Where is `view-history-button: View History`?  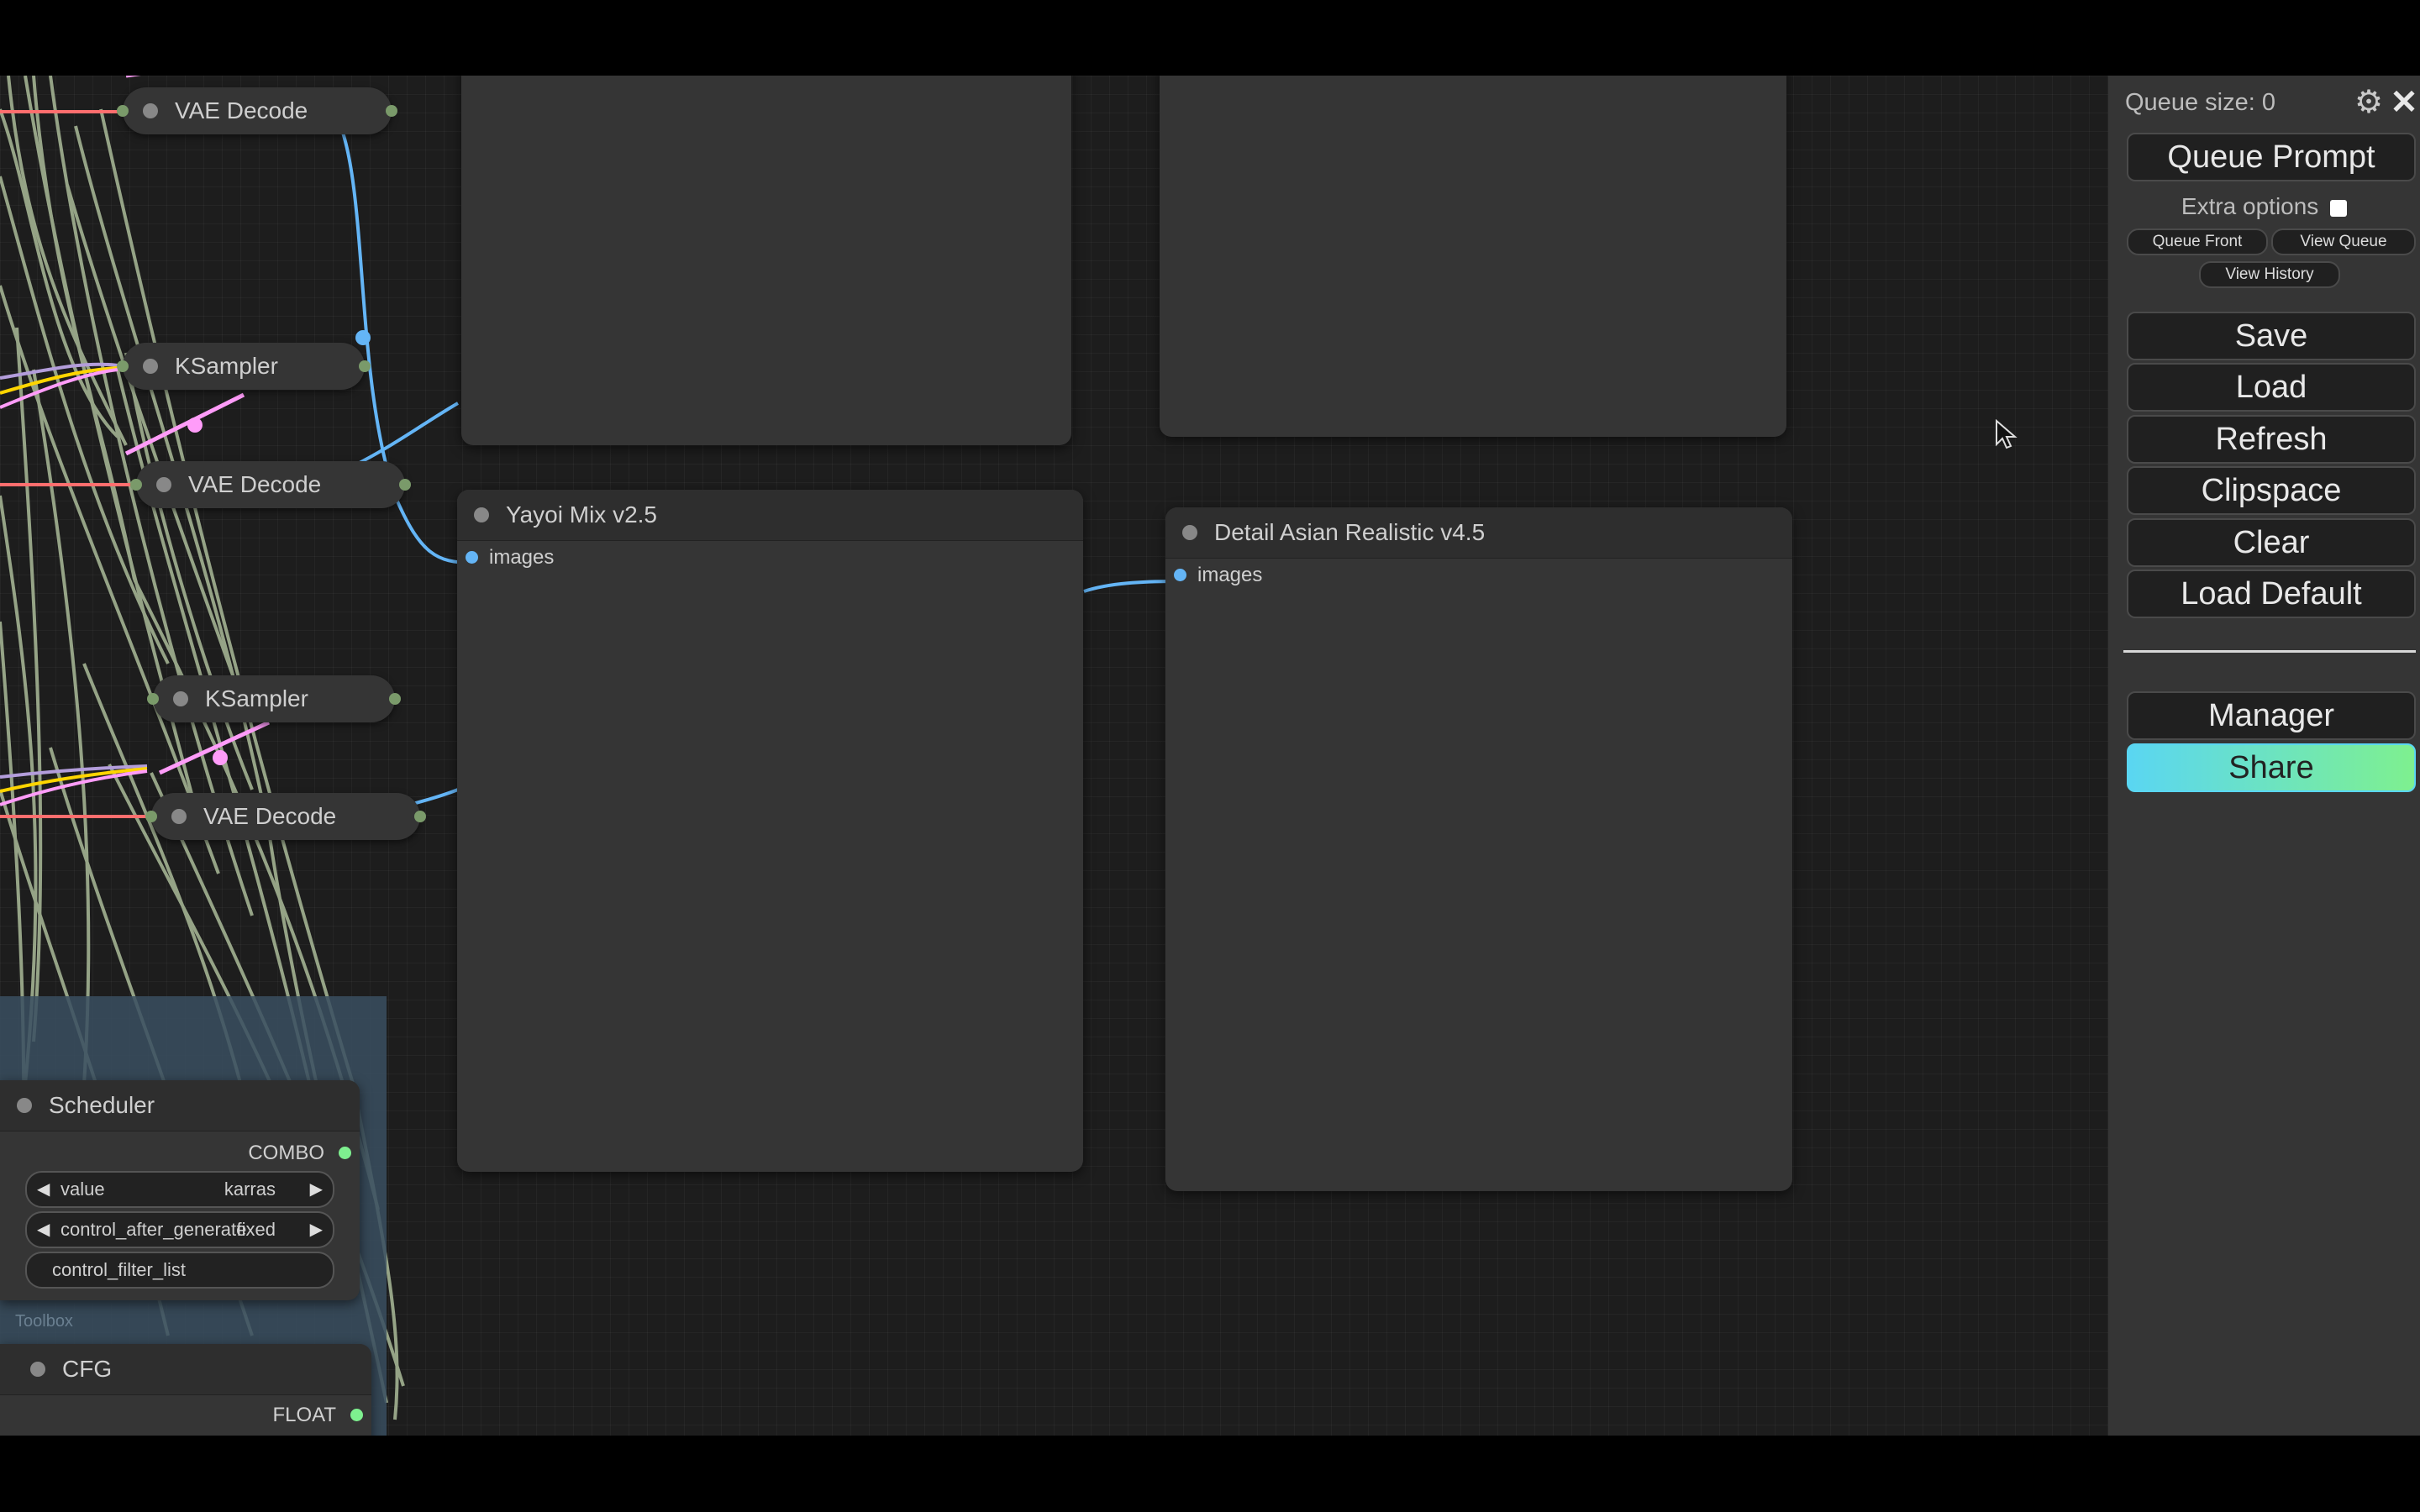
view-history-button: View History is located at coordinates (2269, 274).